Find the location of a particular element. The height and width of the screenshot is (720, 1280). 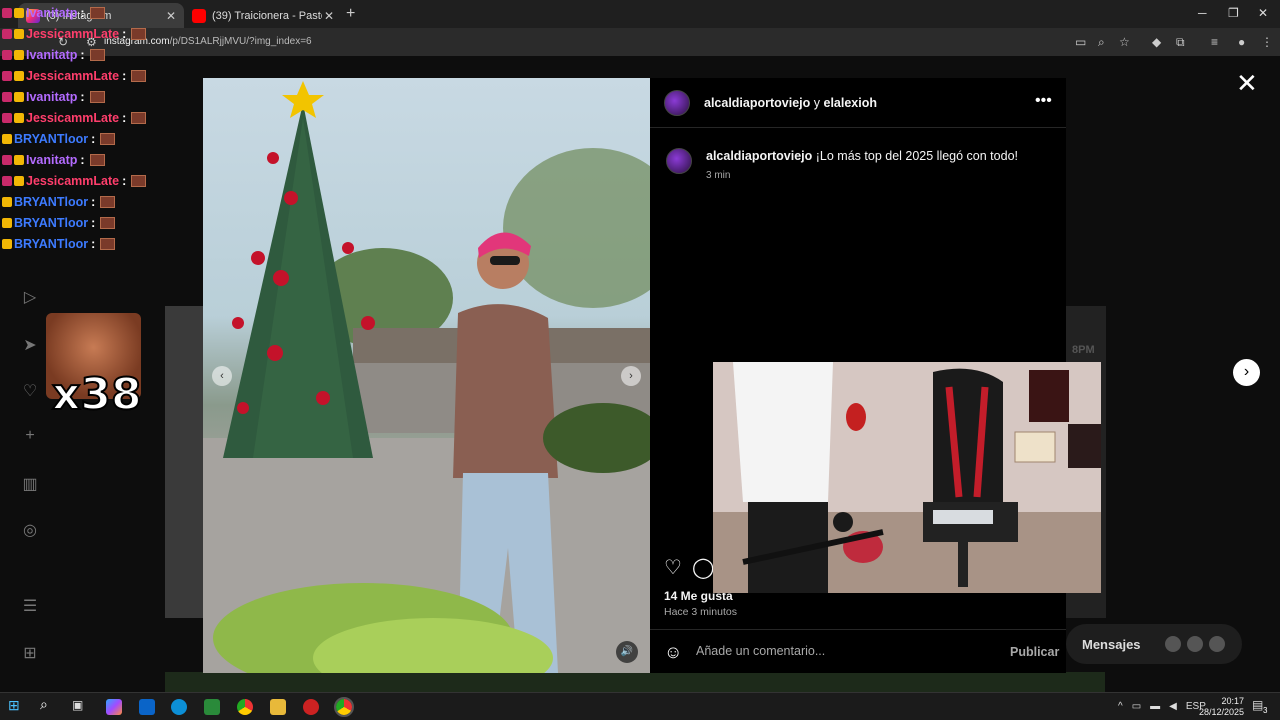

extension-icon: ◆ is located at coordinates (1156, 42).